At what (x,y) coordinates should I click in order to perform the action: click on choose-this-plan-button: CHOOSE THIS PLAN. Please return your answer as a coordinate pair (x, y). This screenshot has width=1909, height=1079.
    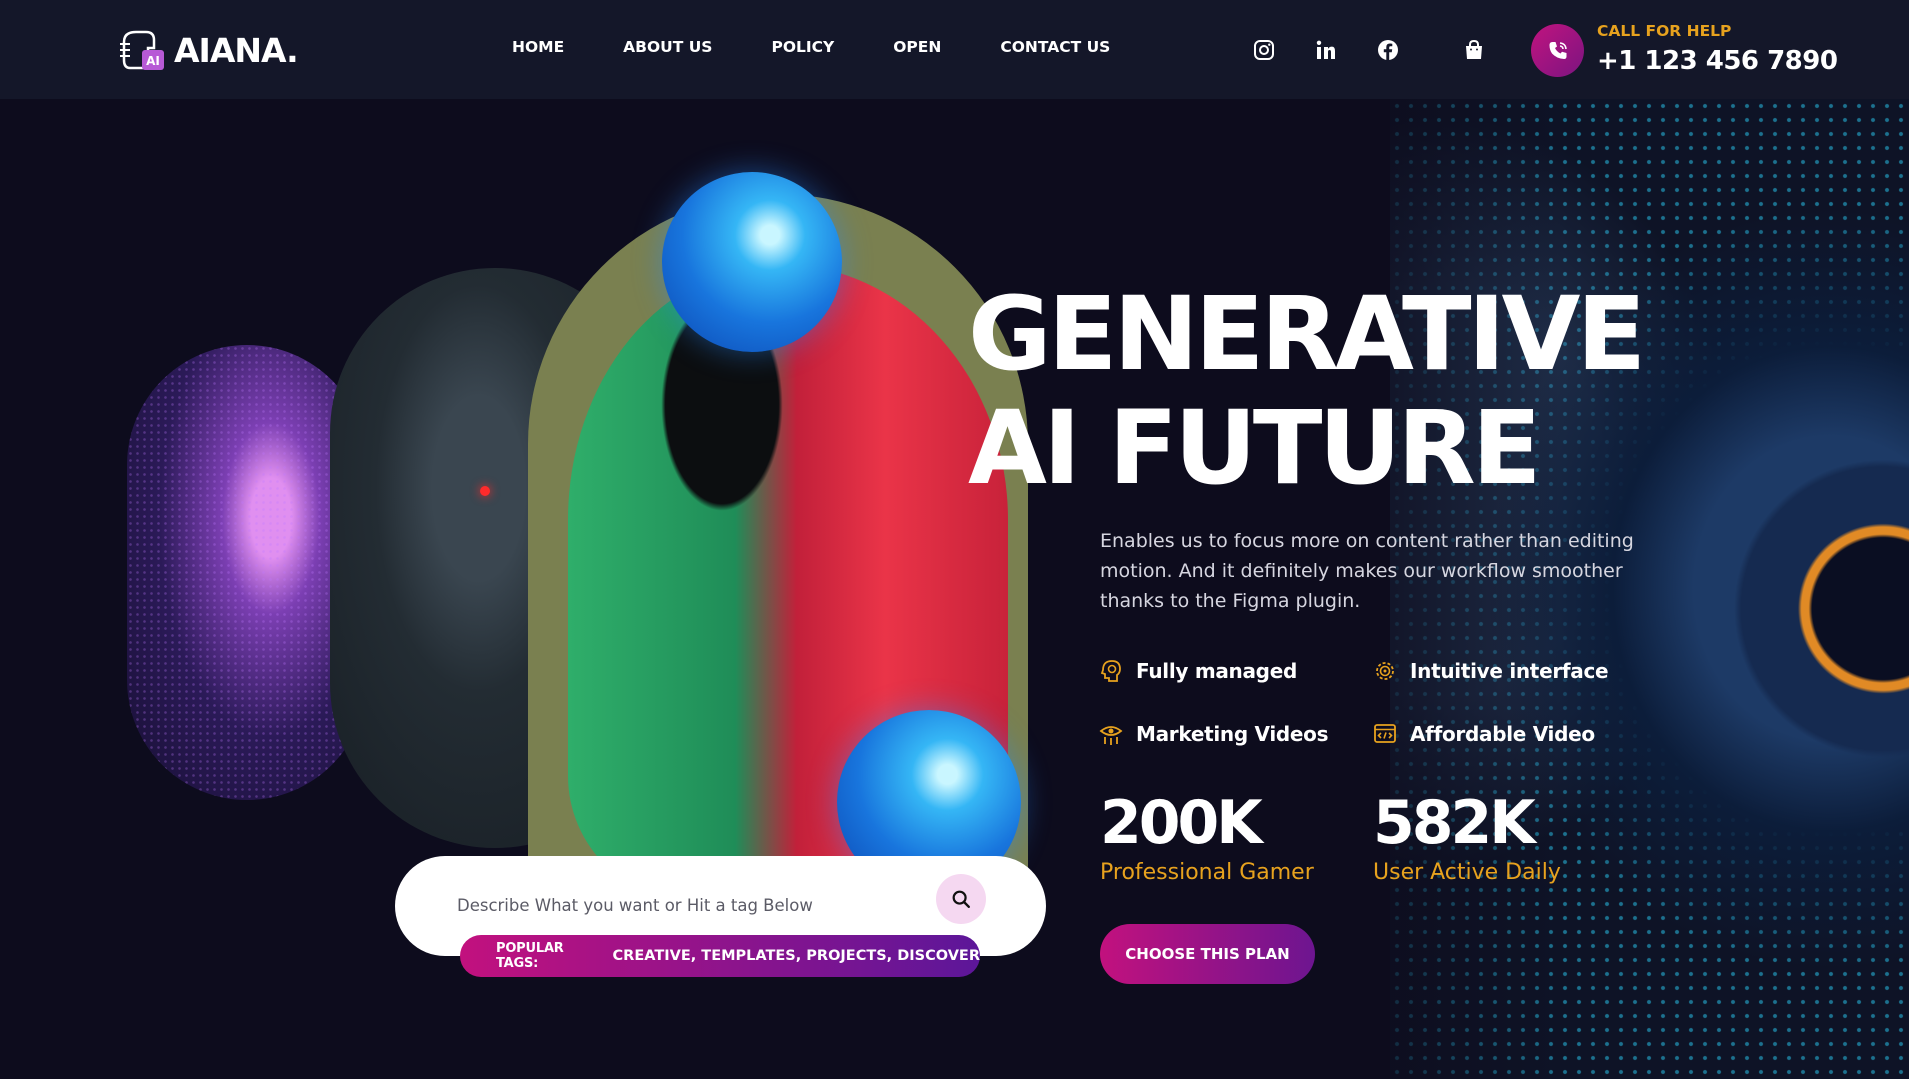
    Looking at the image, I should click on (1207, 954).